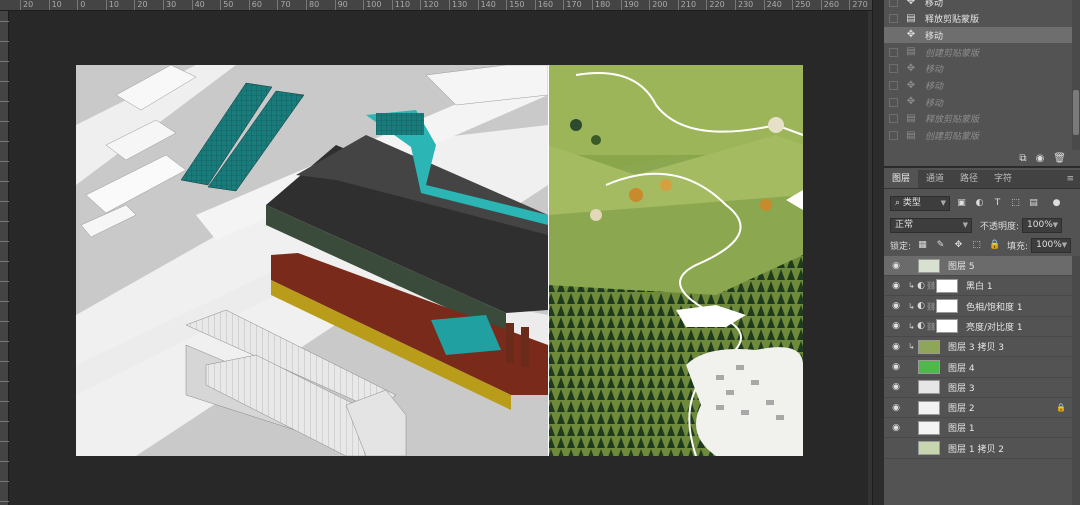 The width and height of the screenshot is (1080, 505). I want to click on lock-brush-icon: ✎, so click(940, 245).